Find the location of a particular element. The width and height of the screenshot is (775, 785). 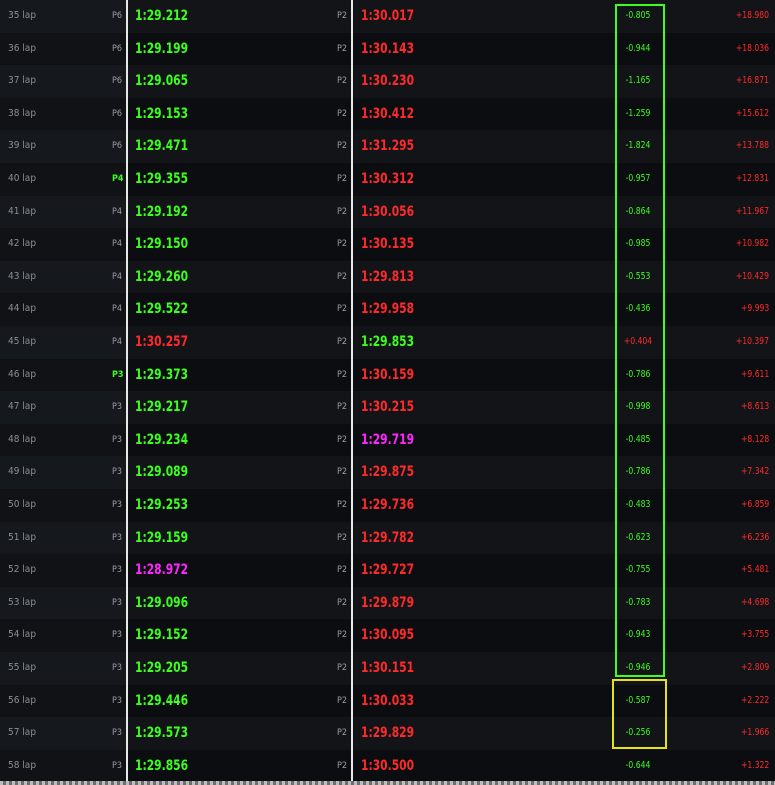

highlight-box-yellow is located at coordinates (639, 714).